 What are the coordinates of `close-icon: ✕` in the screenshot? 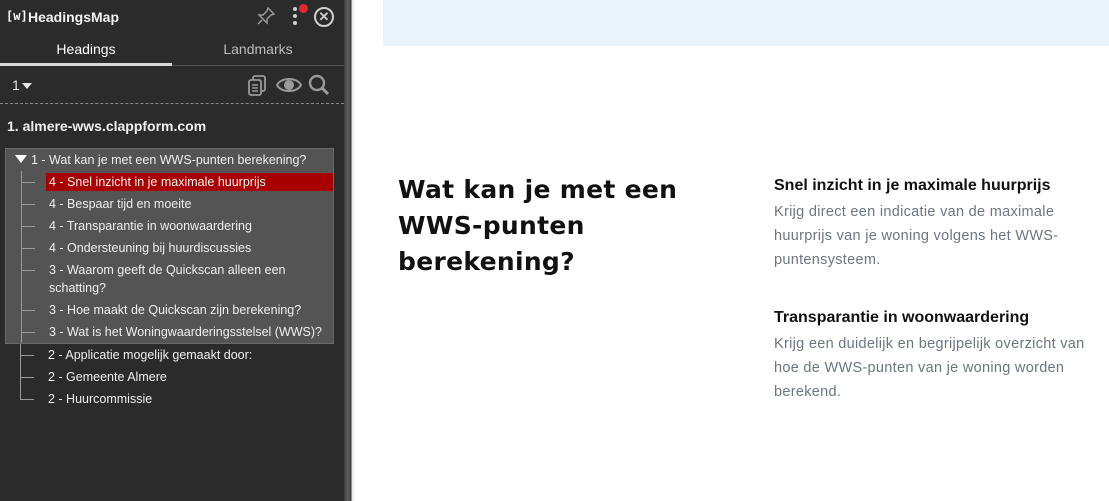 It's located at (324, 17).